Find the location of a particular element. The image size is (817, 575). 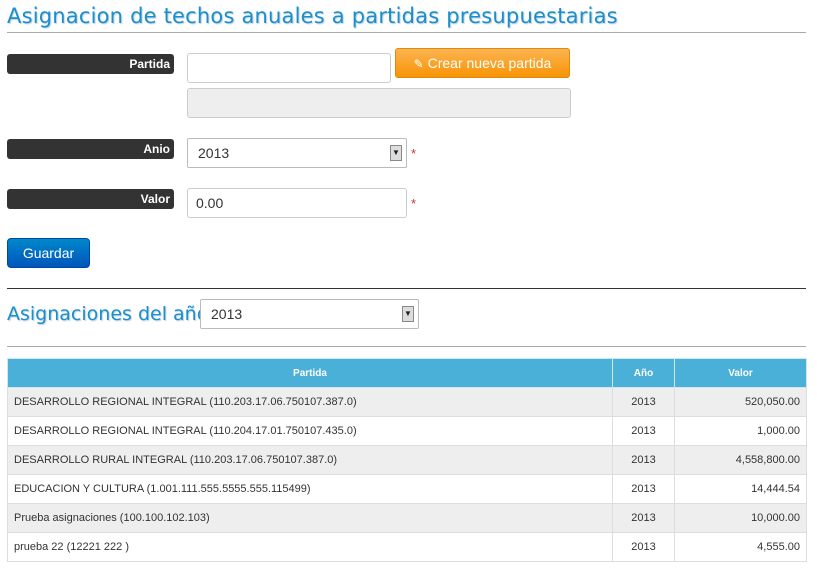

cell-valor: 10,000.00 is located at coordinates (740, 518).